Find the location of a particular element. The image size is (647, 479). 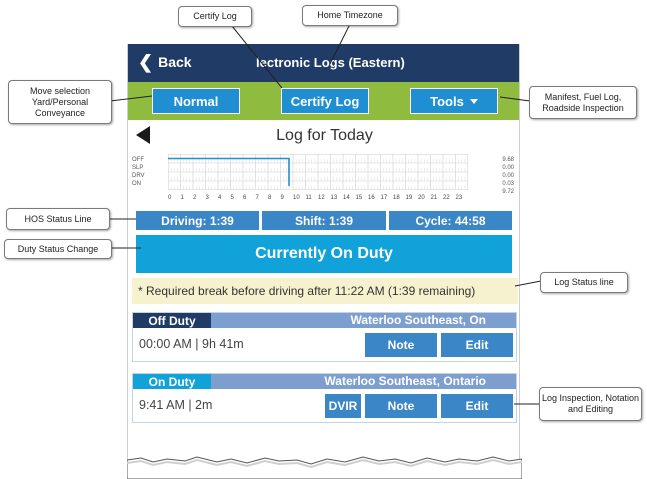

hour-label: 17 is located at coordinates (384, 198).